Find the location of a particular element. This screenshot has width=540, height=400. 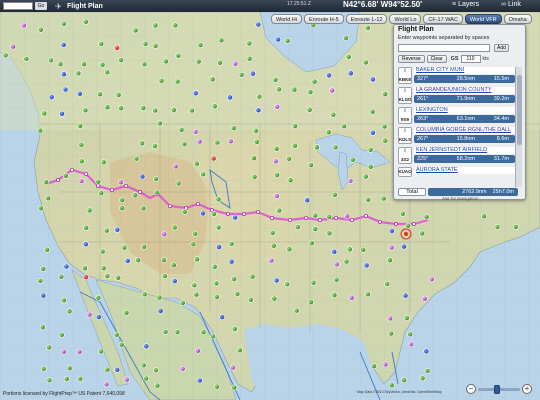

tab-enroute-l12: Enroute L-12 is located at coordinates (366, 19).